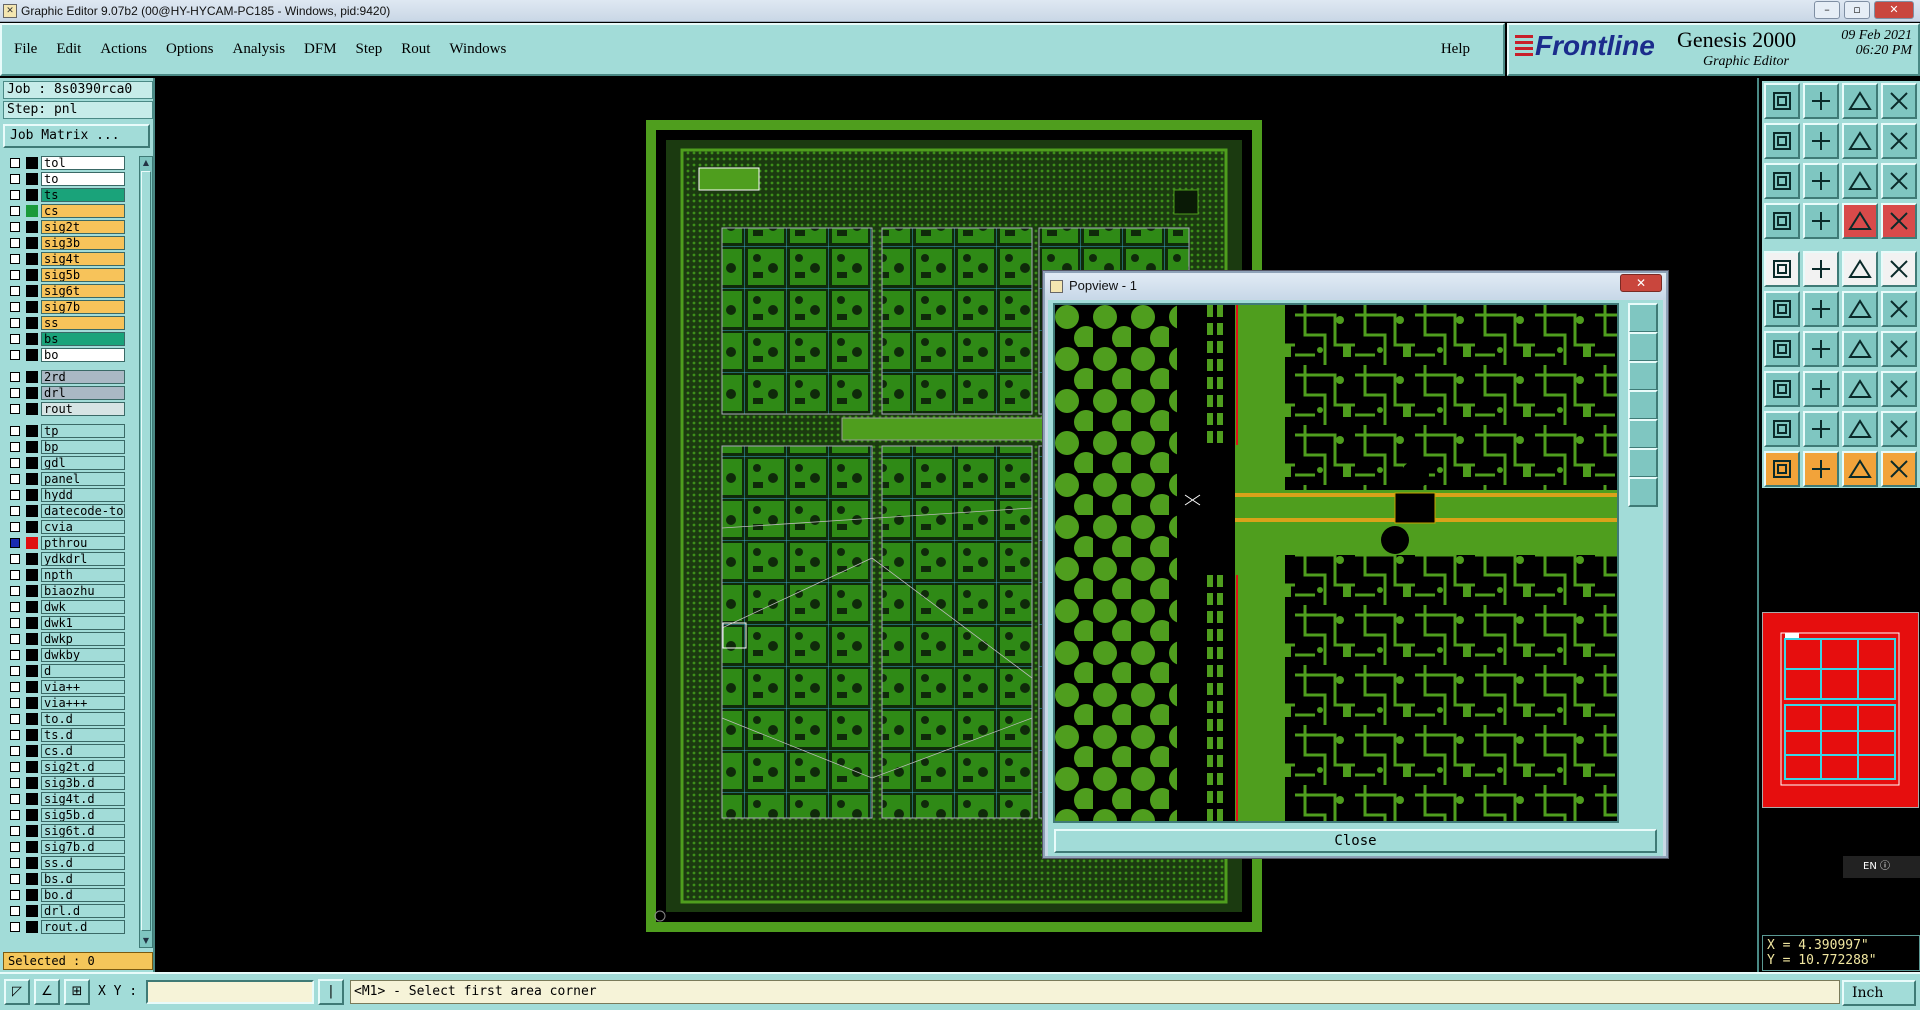 The height and width of the screenshot is (1010, 1920). Describe the element at coordinates (1355, 841) in the screenshot. I see `popview-close-button: Close` at that location.